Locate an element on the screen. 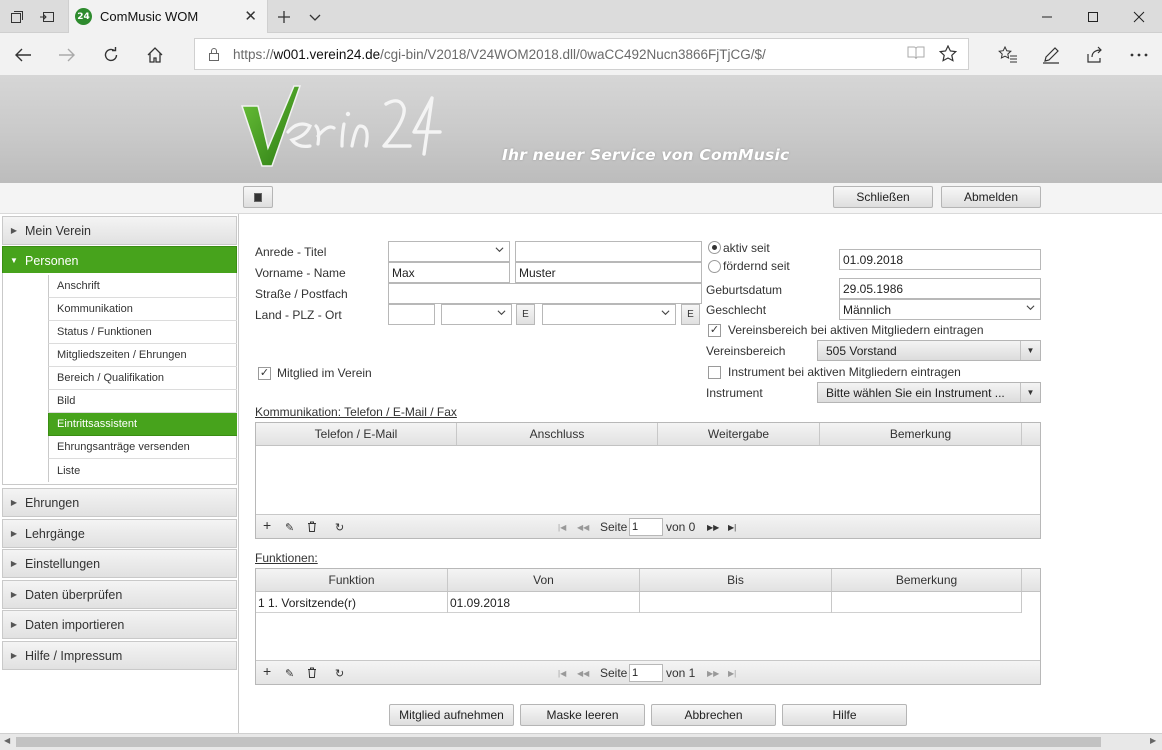 This screenshot has width=1162, height=750. forward-icon is located at coordinates (67, 55).